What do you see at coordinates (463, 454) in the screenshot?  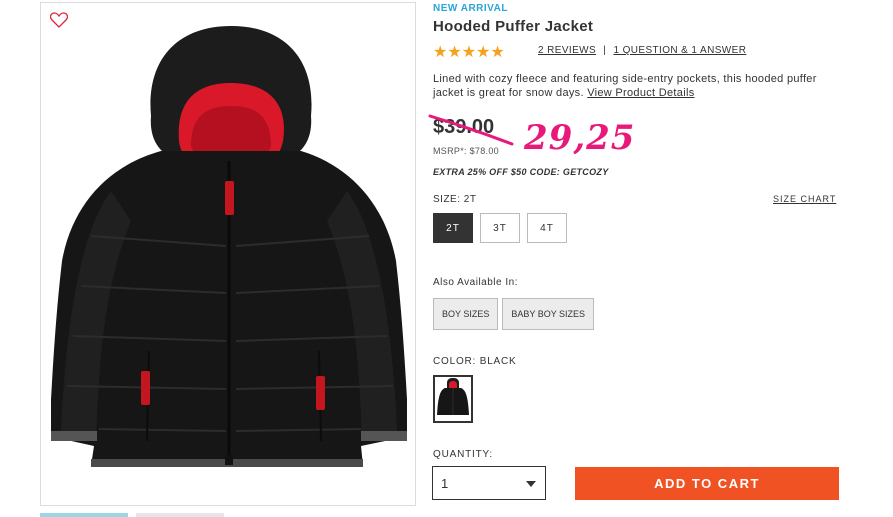 I see `quantity-label: QUANTITY:` at bounding box center [463, 454].